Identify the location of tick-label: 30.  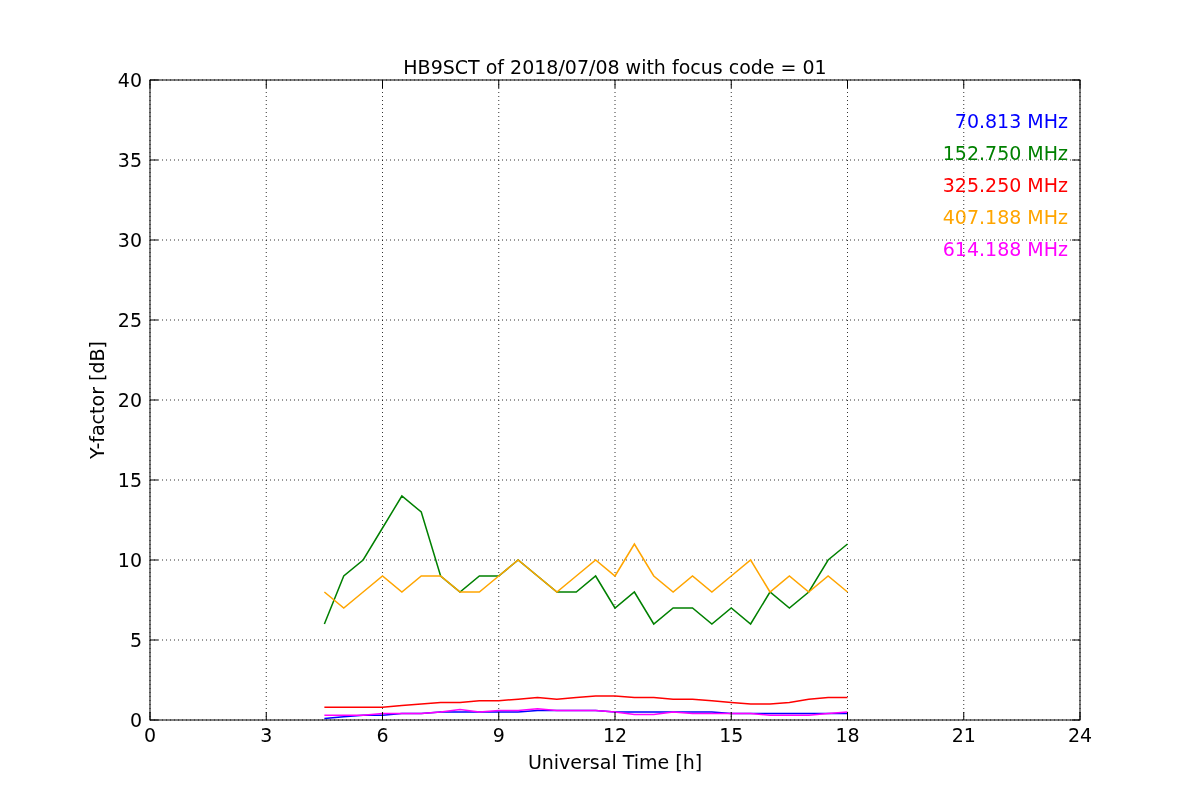
(129, 240).